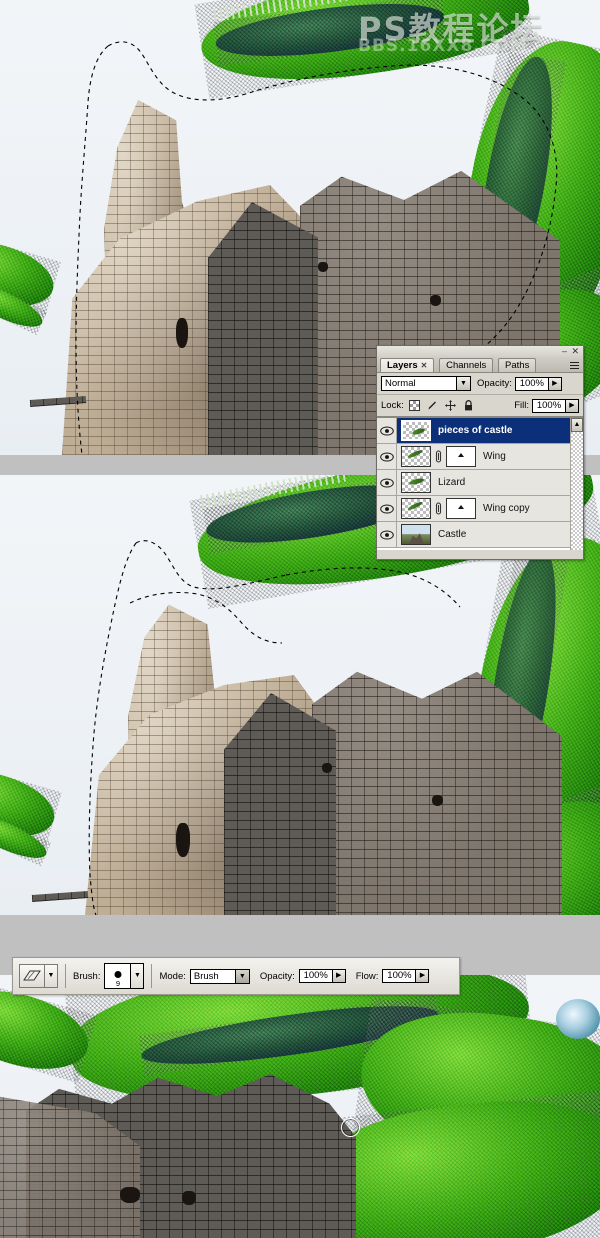 The width and height of the screenshot is (600, 1238). Describe the element at coordinates (432, 405) in the screenshot. I see `lock-image-pixels-icon` at that location.